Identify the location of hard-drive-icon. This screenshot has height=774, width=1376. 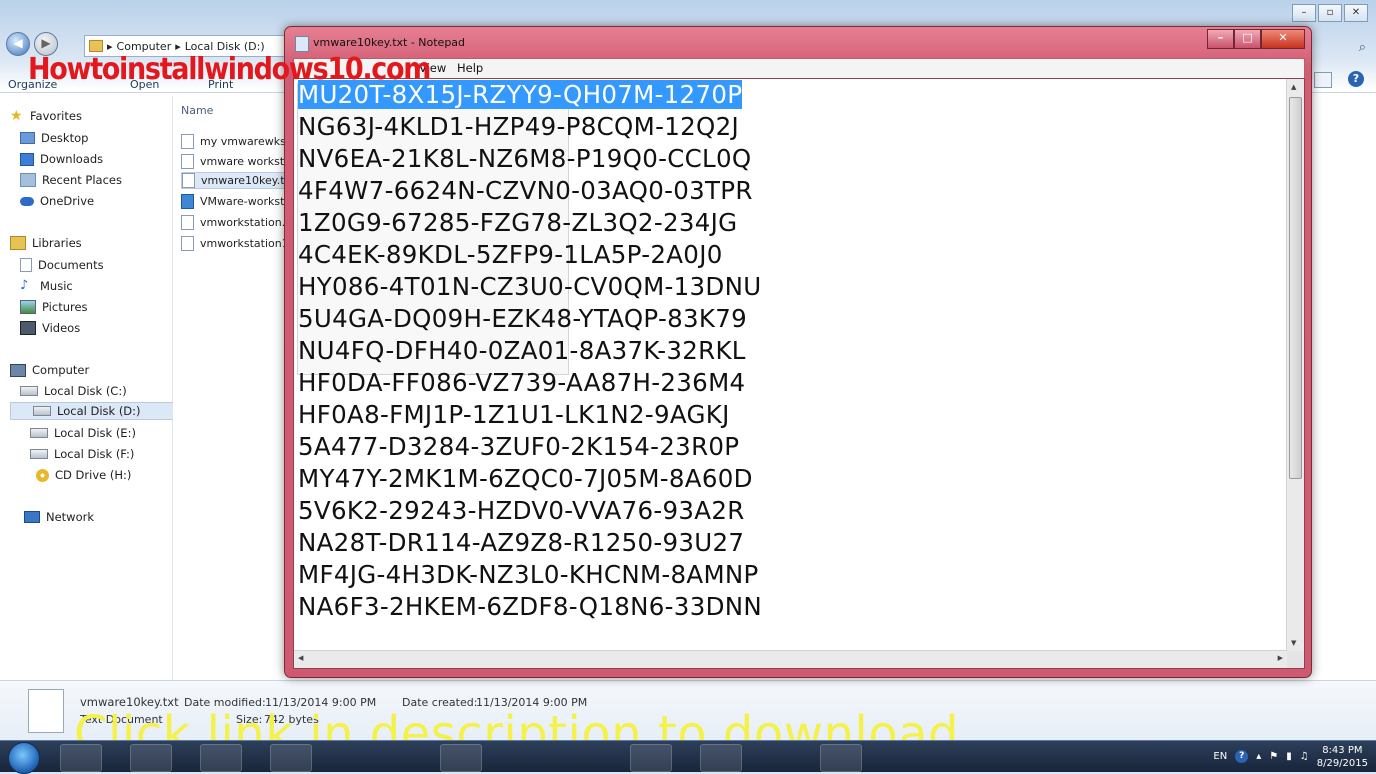
(39, 454).